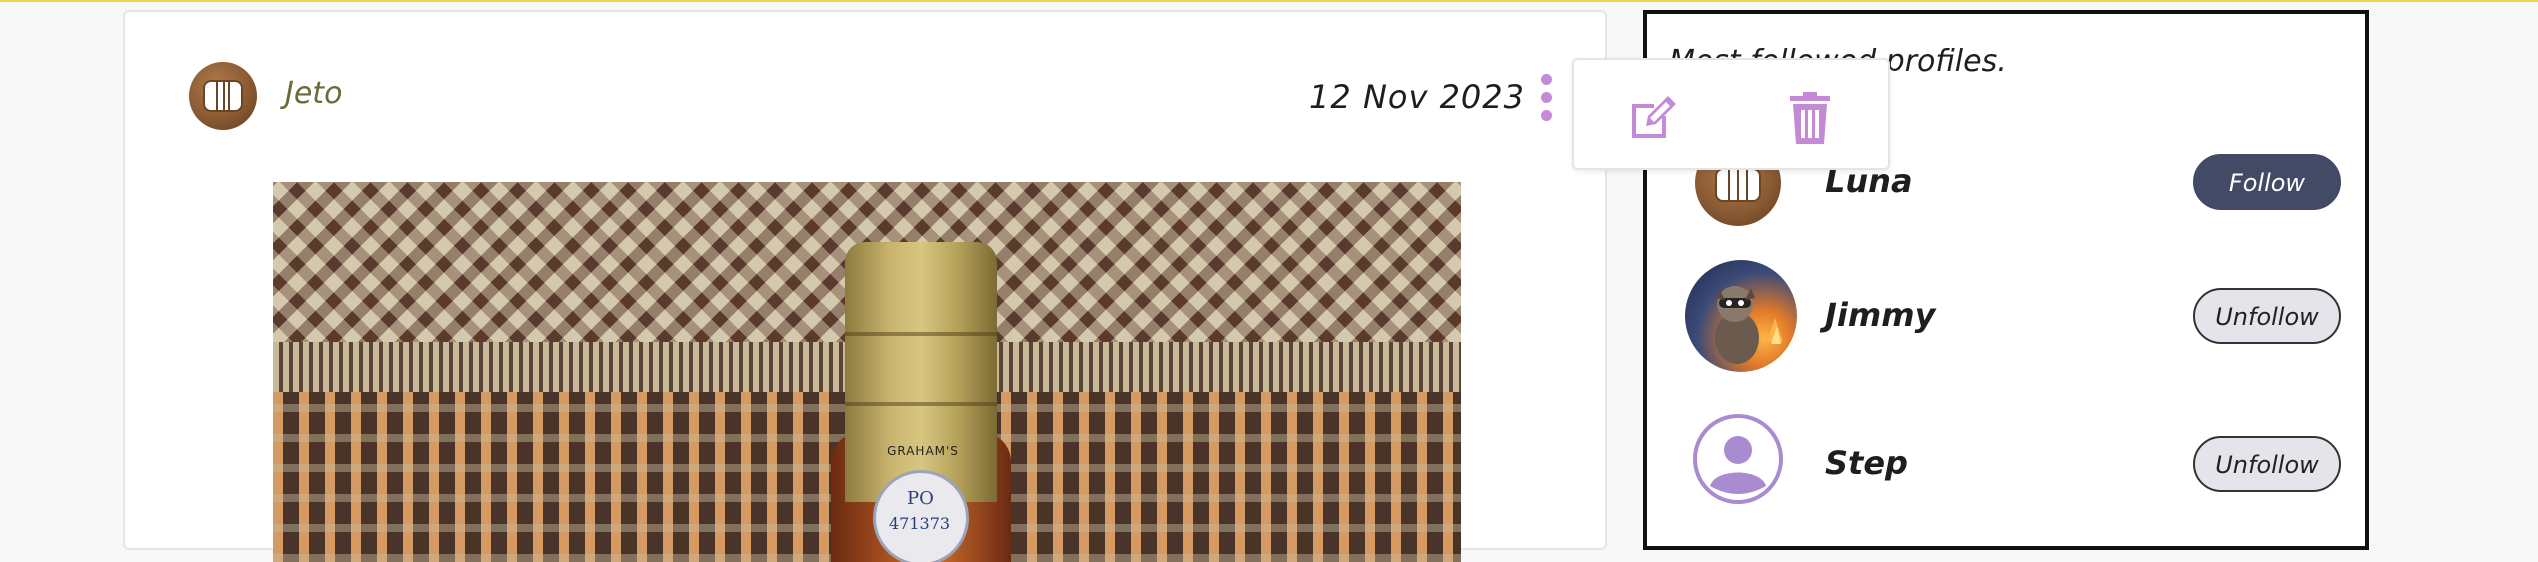  What do you see at coordinates (923, 451) in the screenshot?
I see `bottle-label-text: GRAHAM'S` at bounding box center [923, 451].